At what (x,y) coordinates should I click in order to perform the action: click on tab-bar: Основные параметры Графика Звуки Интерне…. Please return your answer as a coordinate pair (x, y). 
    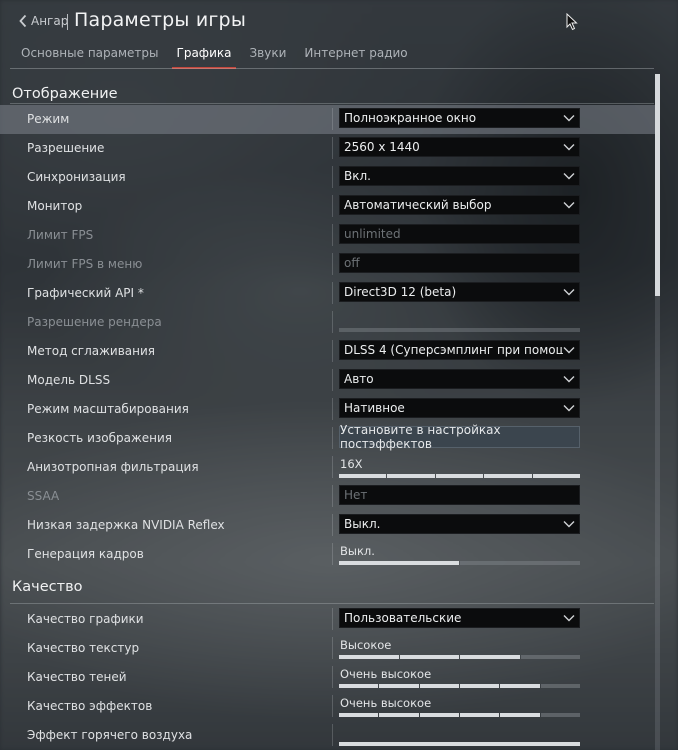
    Looking at the image, I should click on (214, 57).